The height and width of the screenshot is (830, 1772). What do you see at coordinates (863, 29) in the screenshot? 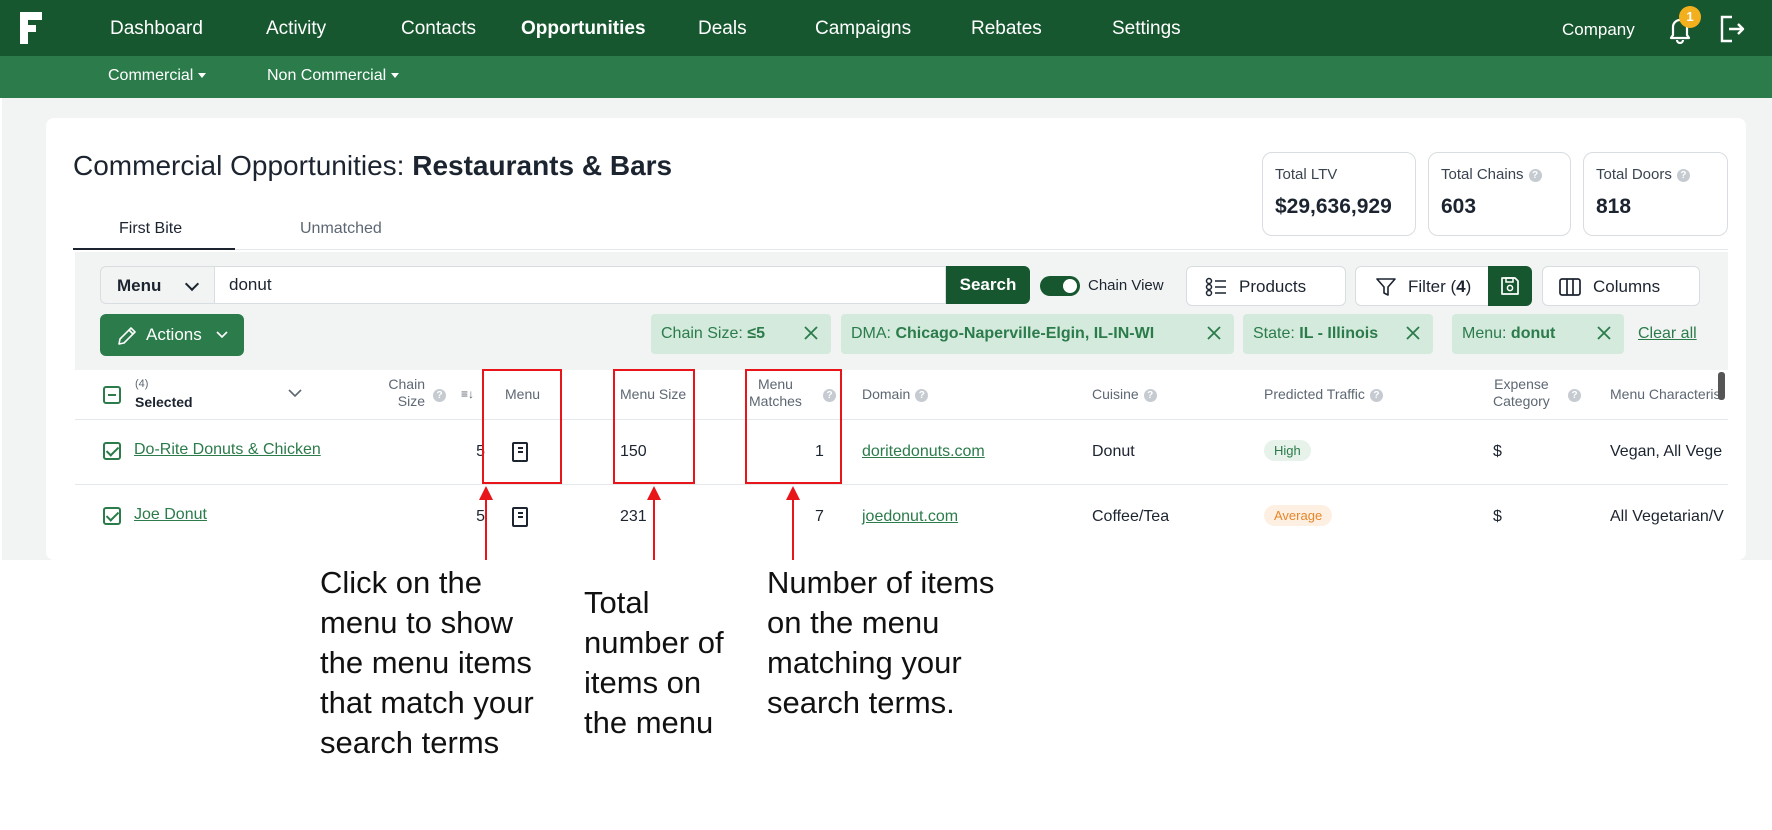
I see `nav-campaigns: Campaigns` at bounding box center [863, 29].